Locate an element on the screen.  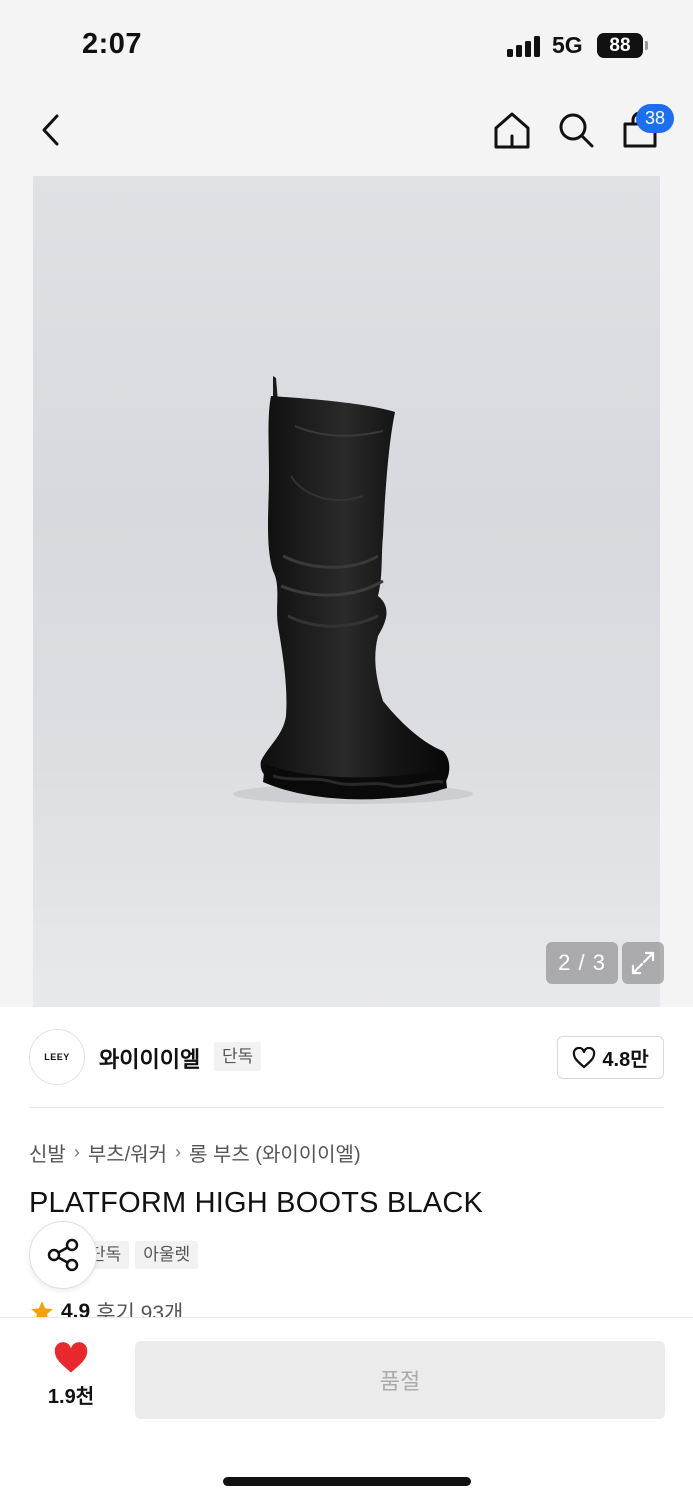
divider is located at coordinates (346, 1107).